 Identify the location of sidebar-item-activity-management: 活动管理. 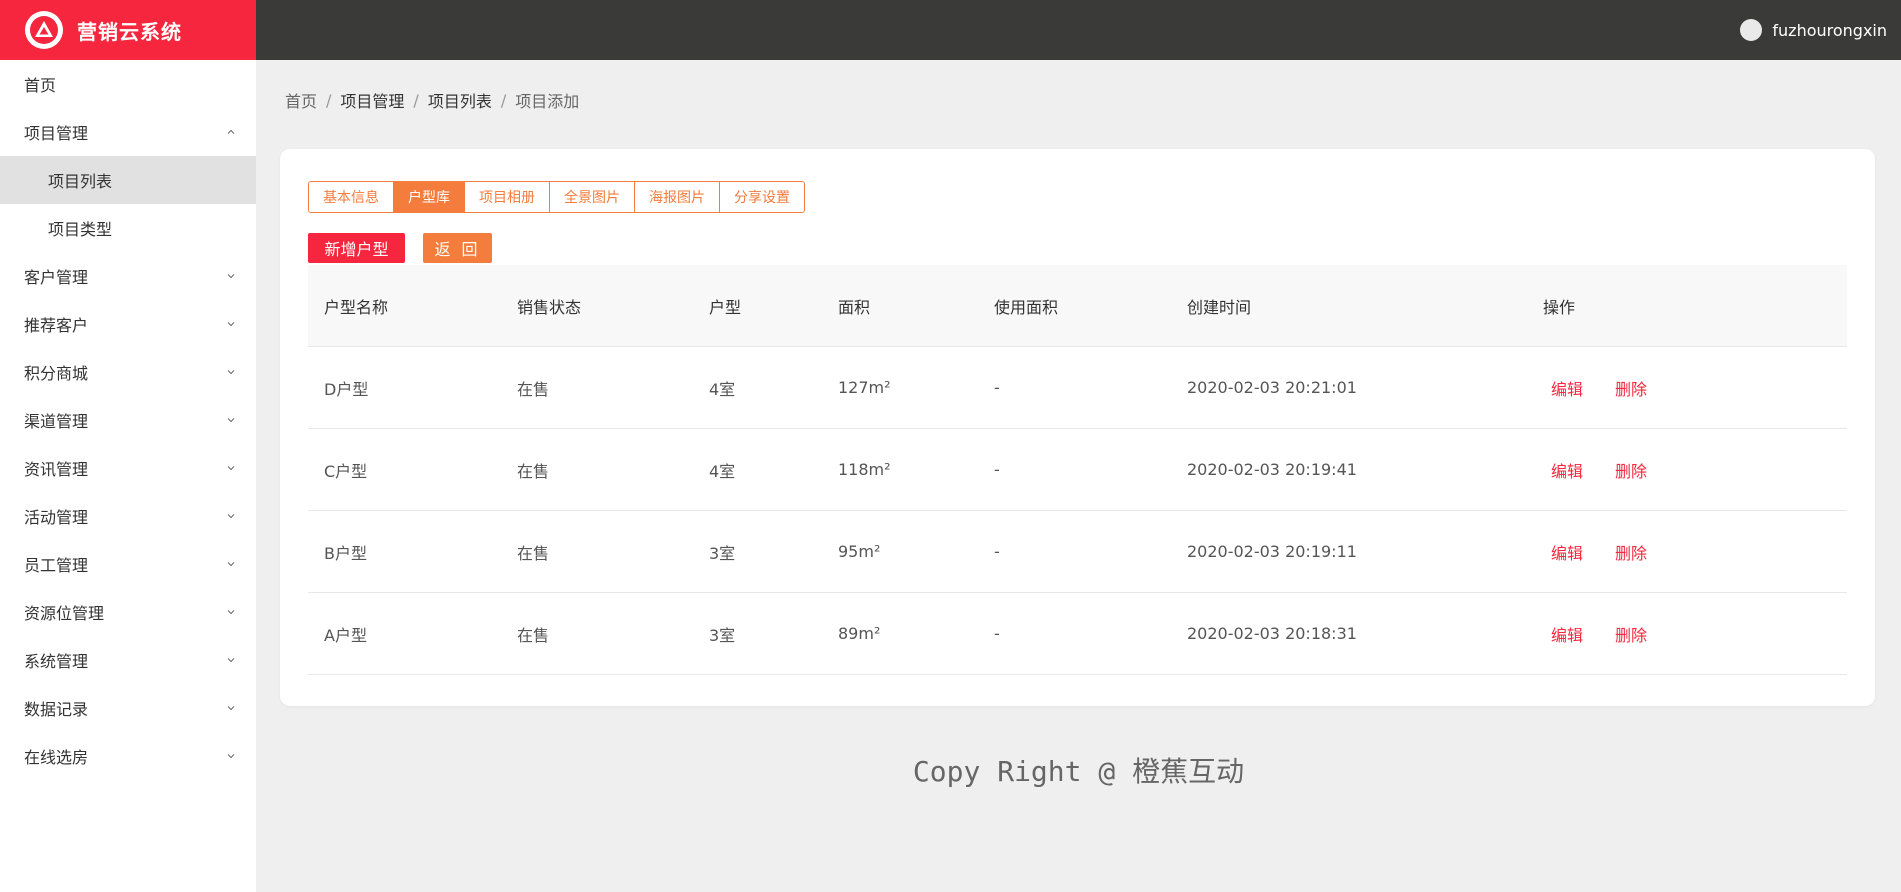
(128, 516).